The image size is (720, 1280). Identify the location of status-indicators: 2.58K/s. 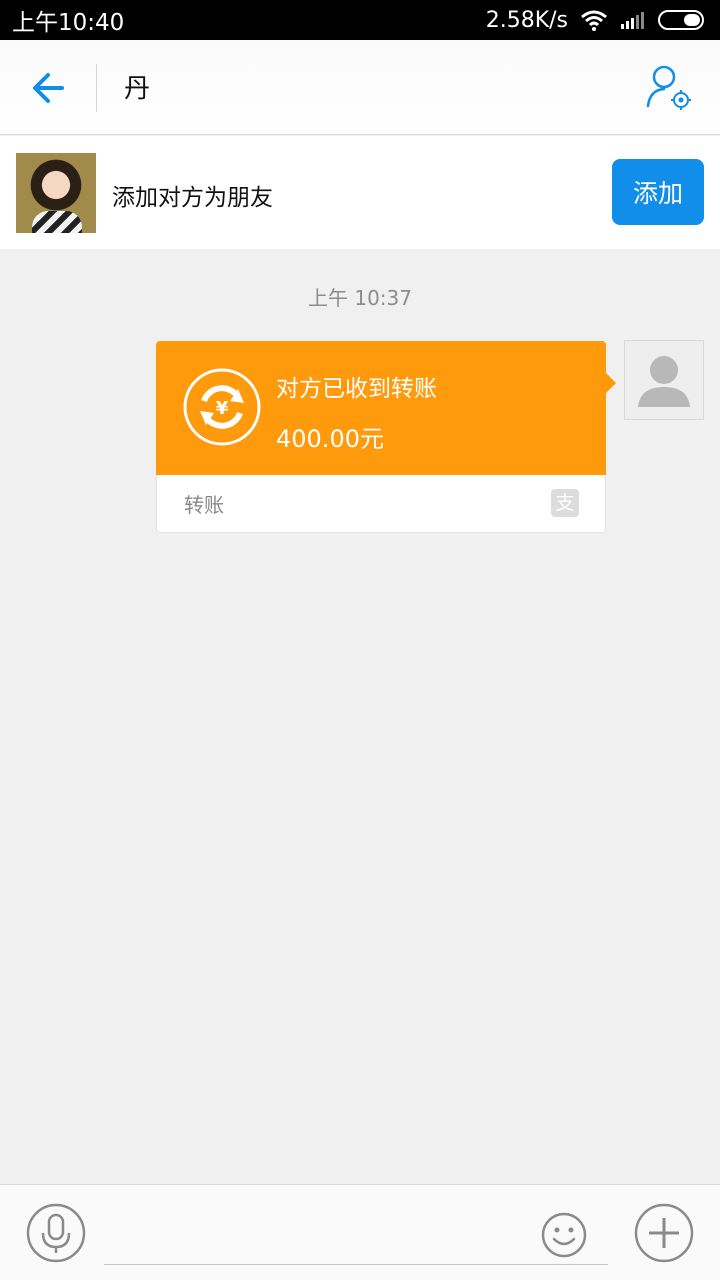
(596, 20).